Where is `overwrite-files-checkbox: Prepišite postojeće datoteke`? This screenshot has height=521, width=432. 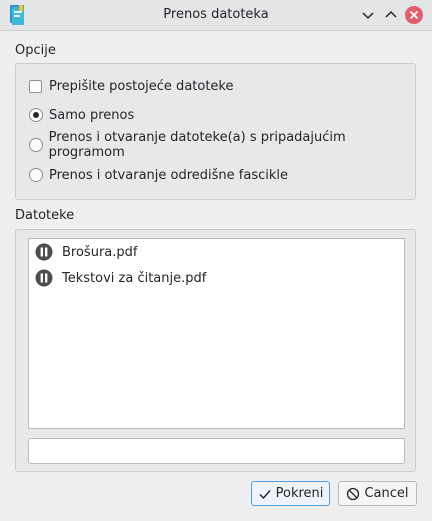
overwrite-files-checkbox: Prepišite postojeće datoteke is located at coordinates (131, 86).